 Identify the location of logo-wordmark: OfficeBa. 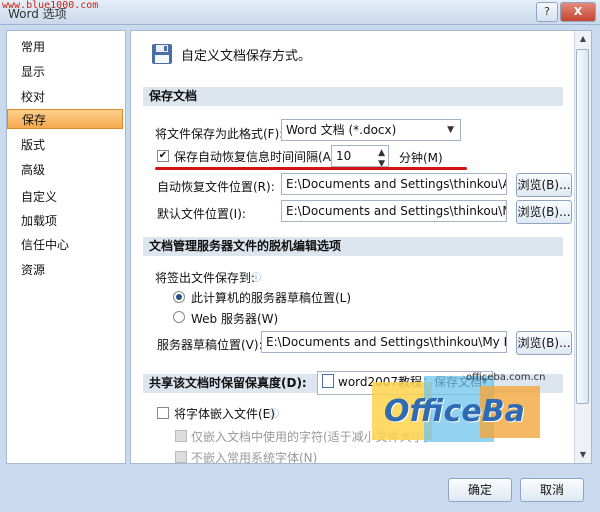
(454, 411).